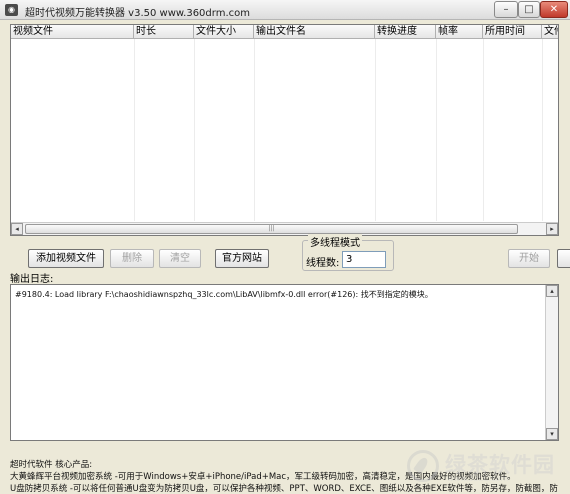 The height and width of the screenshot is (494, 570). I want to click on thread-count-input: 3, so click(364, 259).